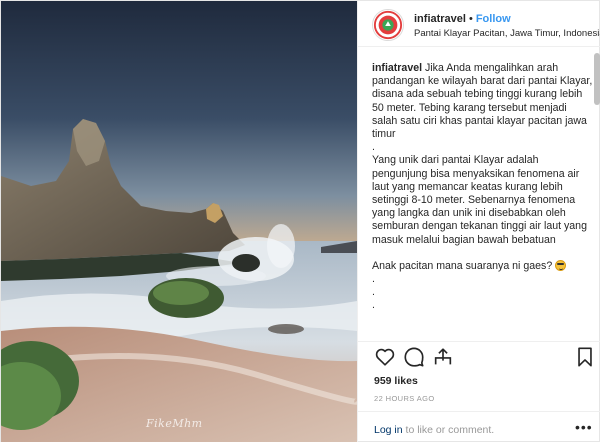 The image size is (600, 442). Describe the element at coordinates (443, 357) in the screenshot. I see `share-icon` at that location.